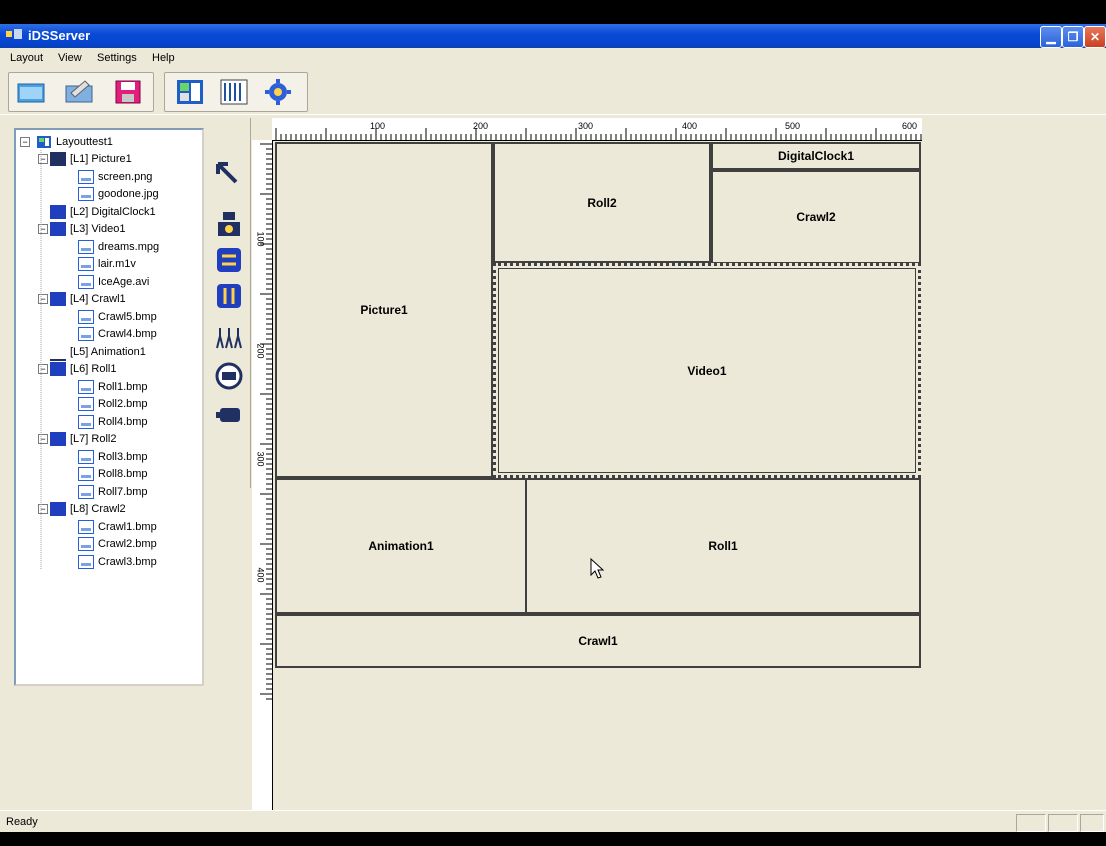 The width and height of the screenshot is (1106, 846). I want to click on horizontal-ruler: 100 200 300 400 500 600, so click(597, 129).